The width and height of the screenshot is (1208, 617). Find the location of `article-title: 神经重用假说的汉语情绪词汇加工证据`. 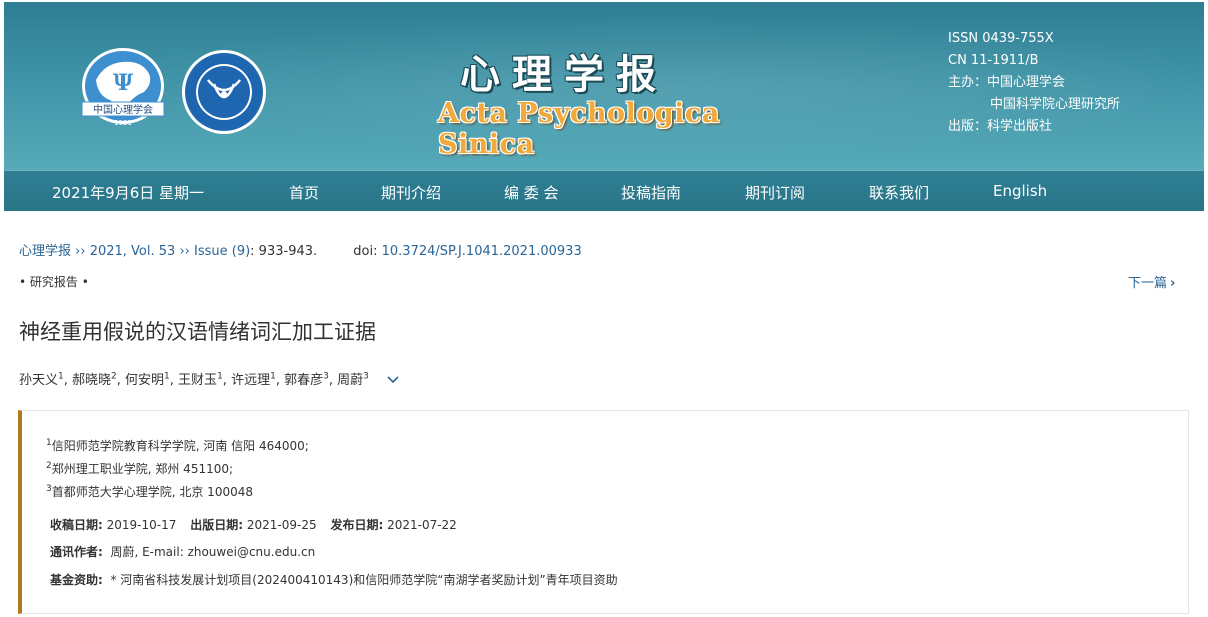

article-title: 神经重用假说的汉语情绪词汇加工证据 is located at coordinates (197, 332).